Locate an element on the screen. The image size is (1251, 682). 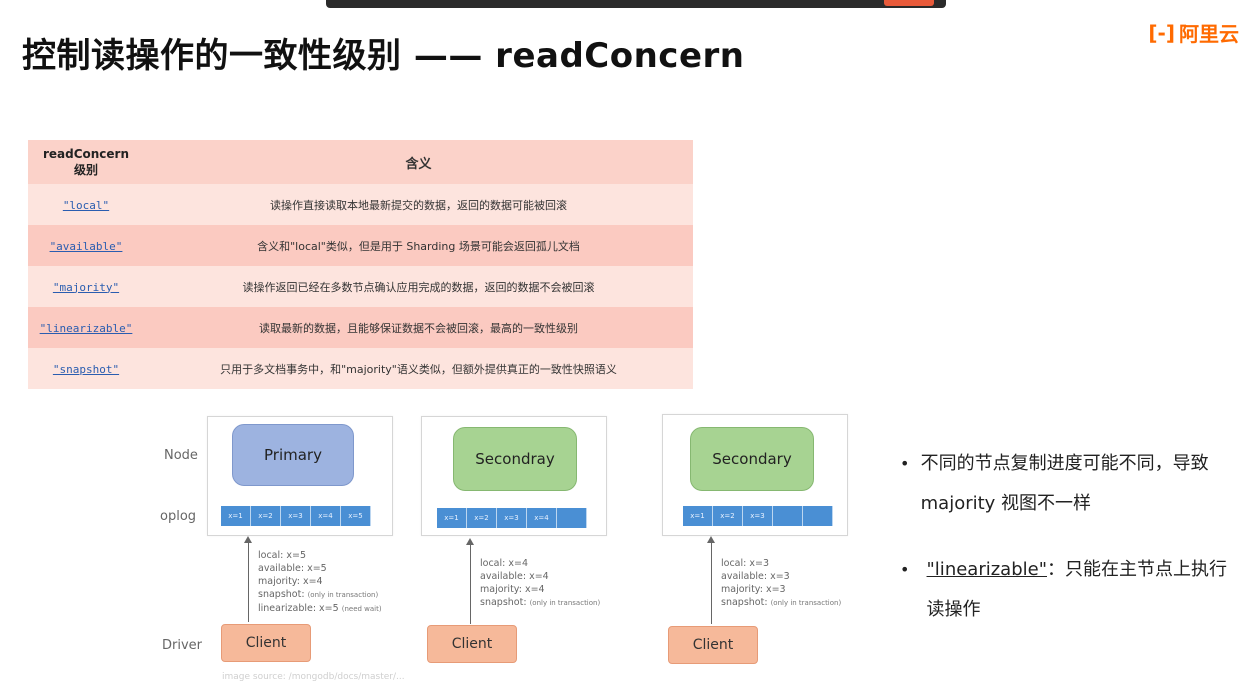
secondary-node: Secondray is located at coordinates (515, 459).